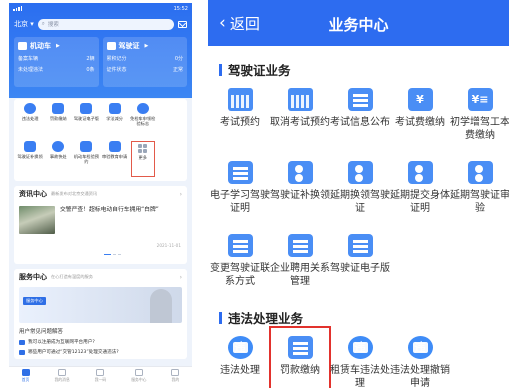 The height and width of the screenshot is (388, 509). Describe the element at coordinates (360, 188) in the screenshot. I see `item-delay-renew: 延期换领驾驶证` at that location.